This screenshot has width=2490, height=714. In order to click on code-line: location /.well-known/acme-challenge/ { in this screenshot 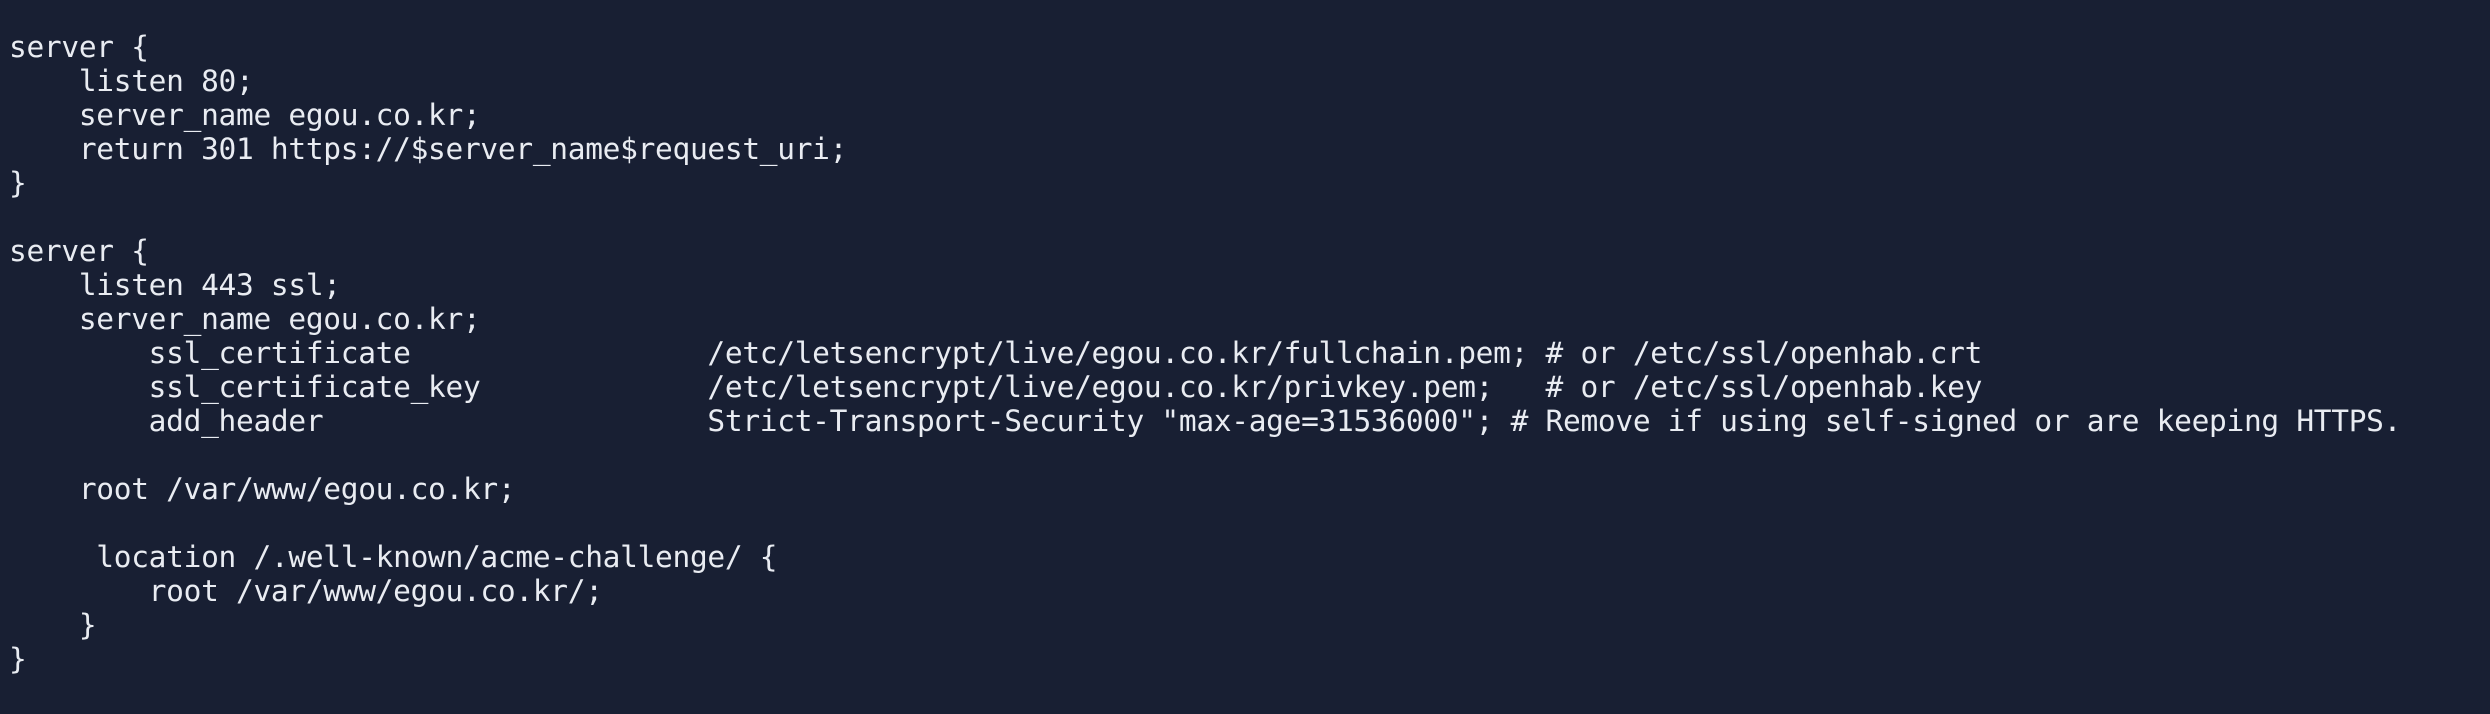, I will do `click(393, 557)`.